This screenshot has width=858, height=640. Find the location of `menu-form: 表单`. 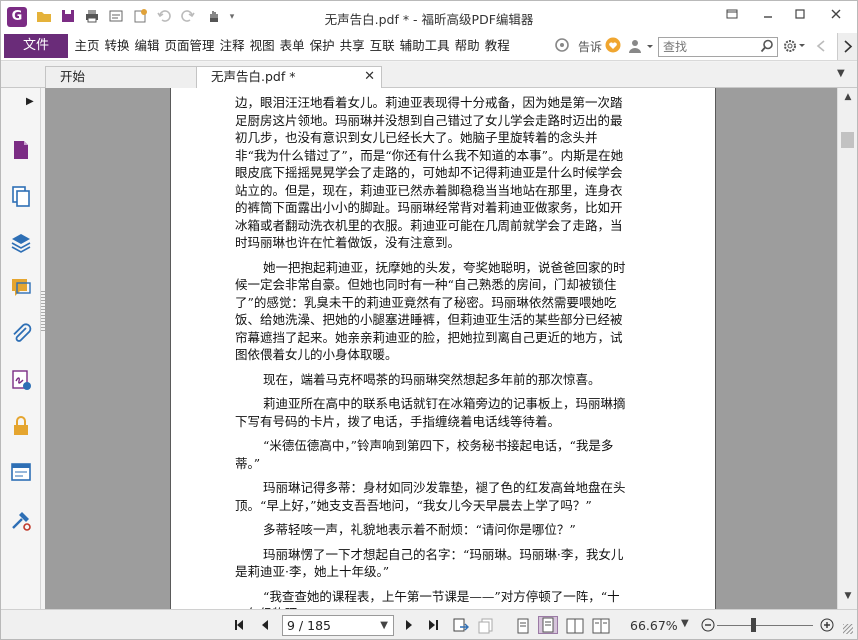

menu-form: 表单 is located at coordinates (292, 46).